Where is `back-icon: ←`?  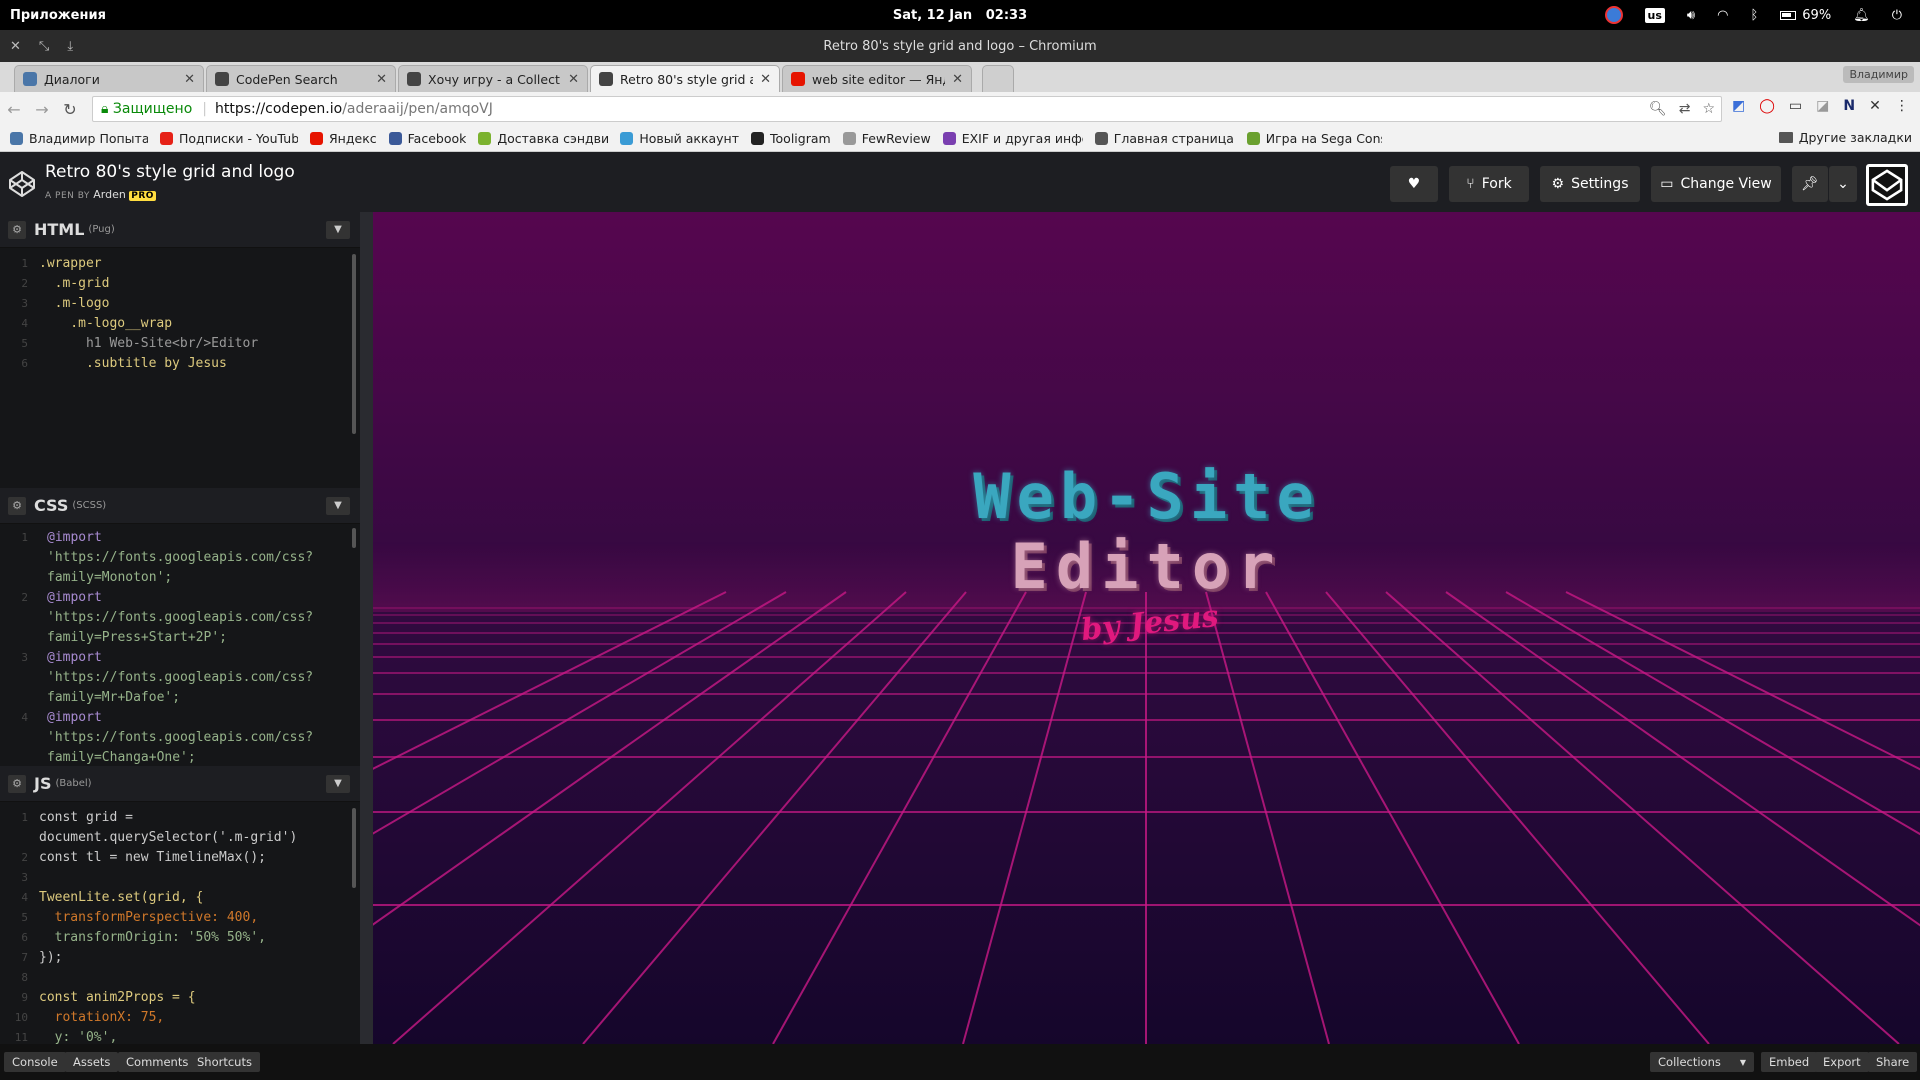
back-icon: ← is located at coordinates (14, 109).